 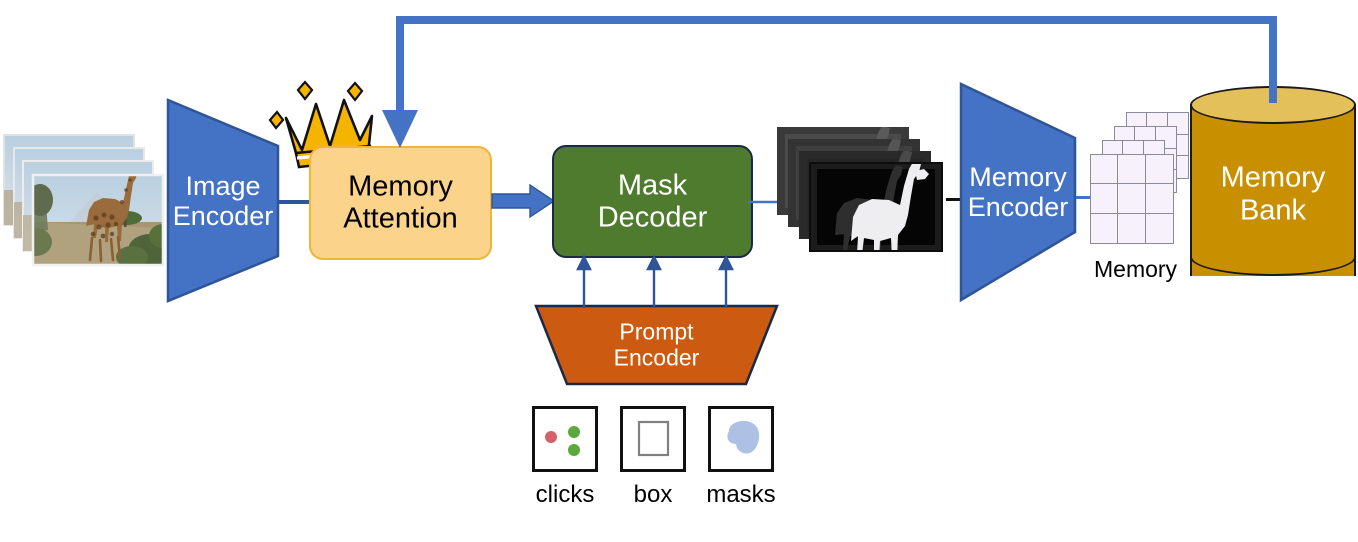 I want to click on image-encoder-block: Image Encoder, so click(x=223, y=200).